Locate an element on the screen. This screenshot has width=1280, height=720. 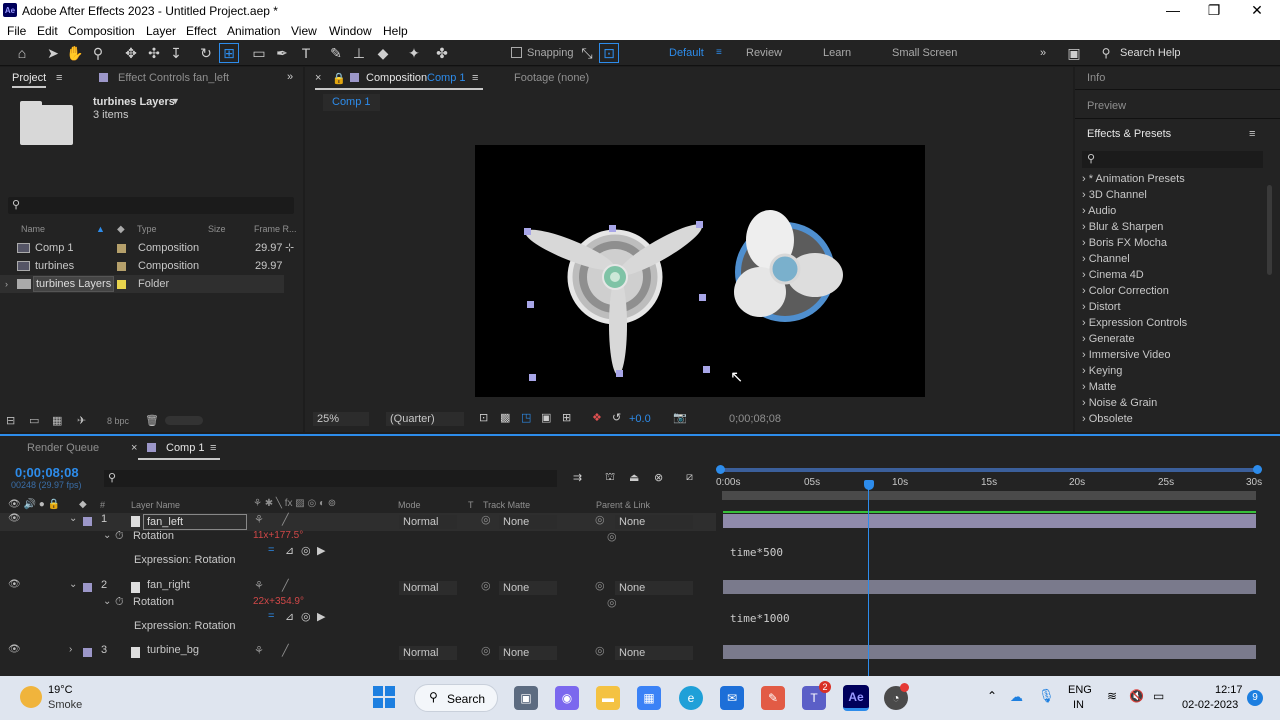
tab-timeline-comp: Comp 1 is located at coordinates (185, 448).